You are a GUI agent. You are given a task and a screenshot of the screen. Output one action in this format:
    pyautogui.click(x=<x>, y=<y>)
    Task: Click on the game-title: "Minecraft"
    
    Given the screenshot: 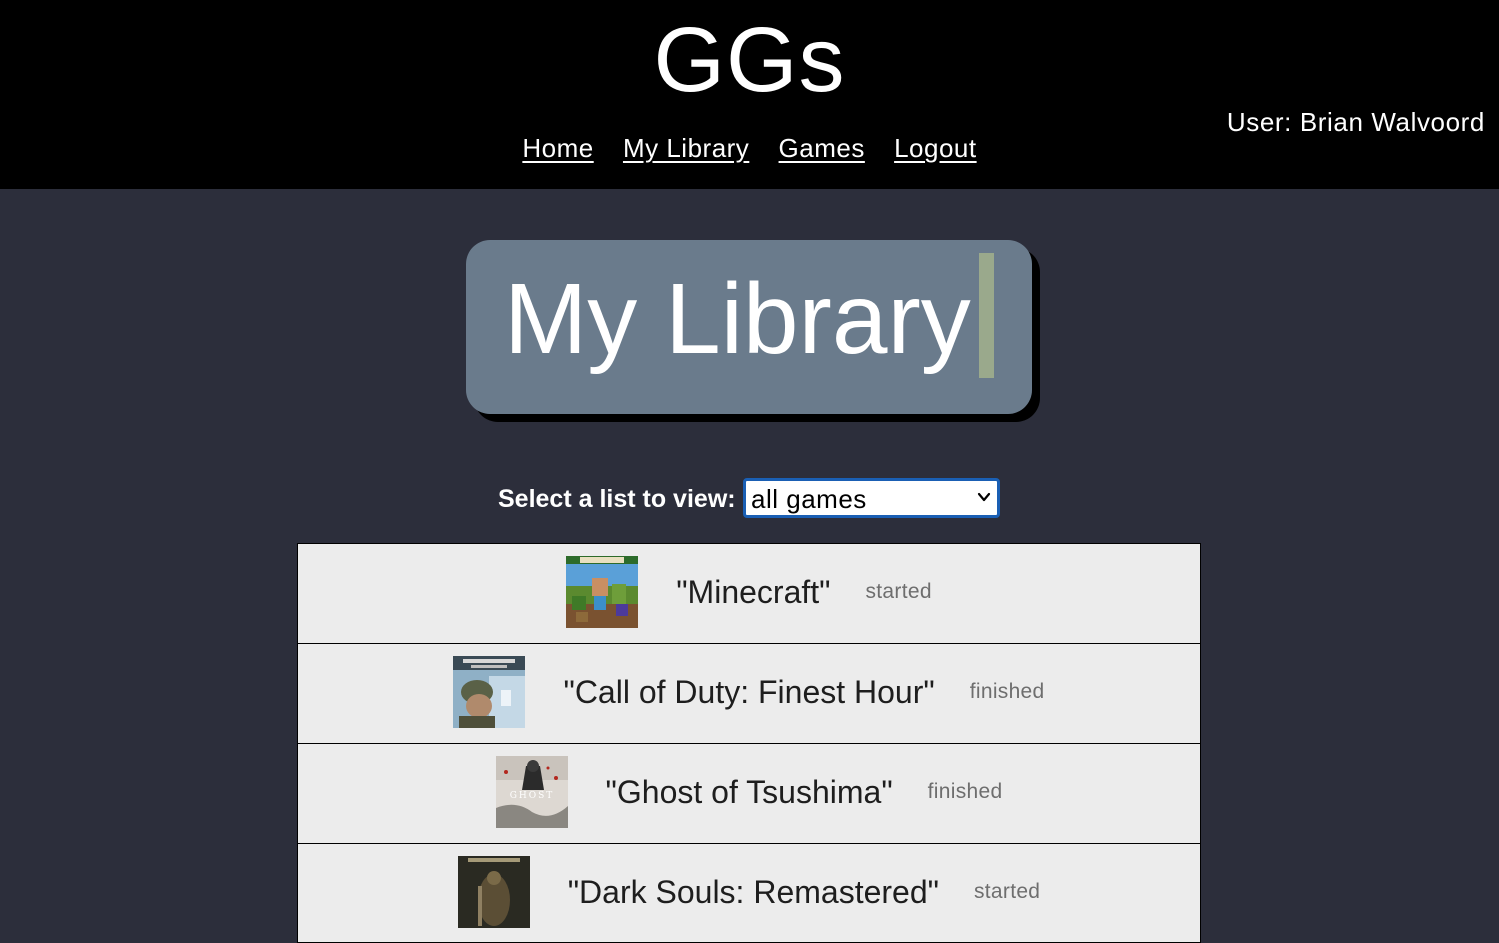 What is the action you would take?
    pyautogui.click(x=753, y=592)
    